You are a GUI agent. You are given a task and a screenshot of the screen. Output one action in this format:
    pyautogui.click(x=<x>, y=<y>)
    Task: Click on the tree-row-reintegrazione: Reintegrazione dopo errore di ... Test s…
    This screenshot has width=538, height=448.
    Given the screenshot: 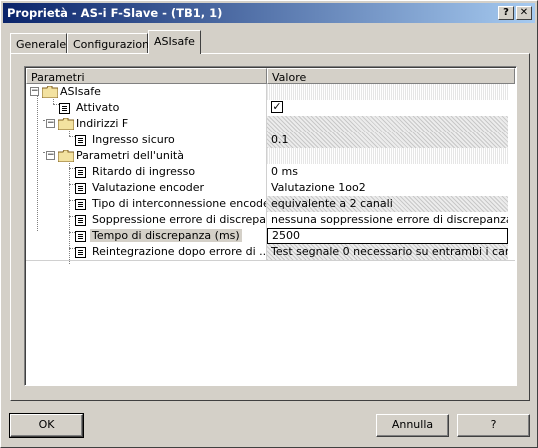 What is the action you would take?
    pyautogui.click(x=270, y=252)
    